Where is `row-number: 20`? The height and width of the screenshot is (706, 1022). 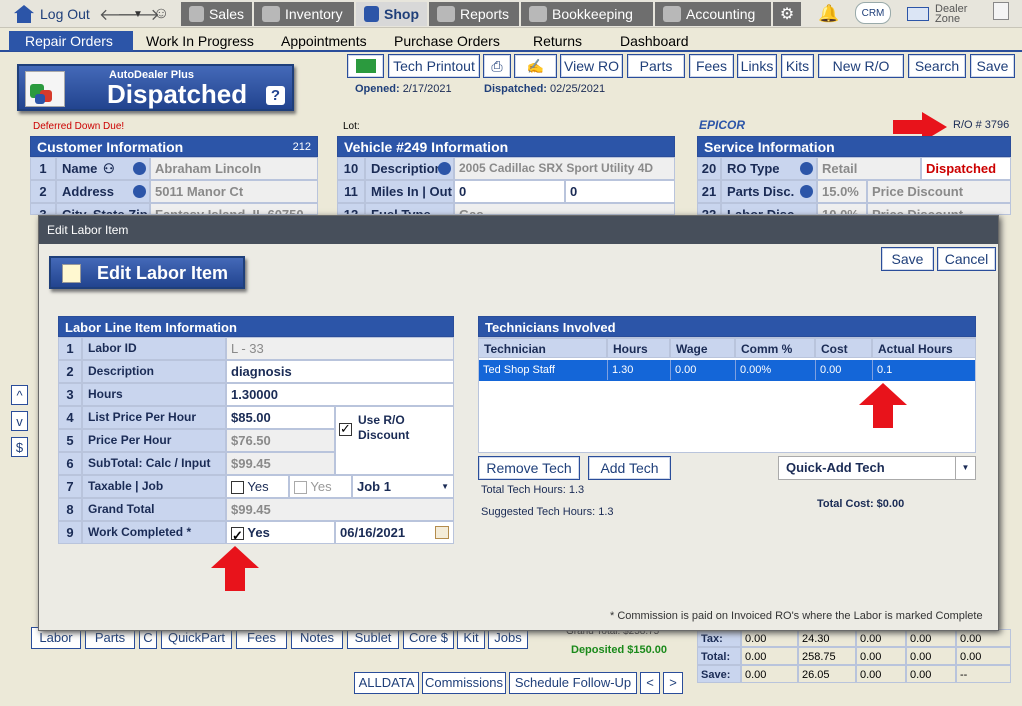
row-number: 20 is located at coordinates (709, 168).